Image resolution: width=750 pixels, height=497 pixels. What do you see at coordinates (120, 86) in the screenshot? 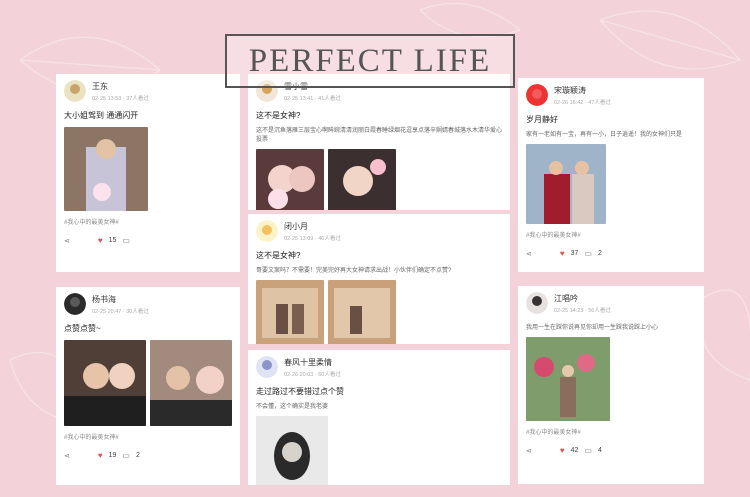
I see `author-name: 王东` at bounding box center [120, 86].